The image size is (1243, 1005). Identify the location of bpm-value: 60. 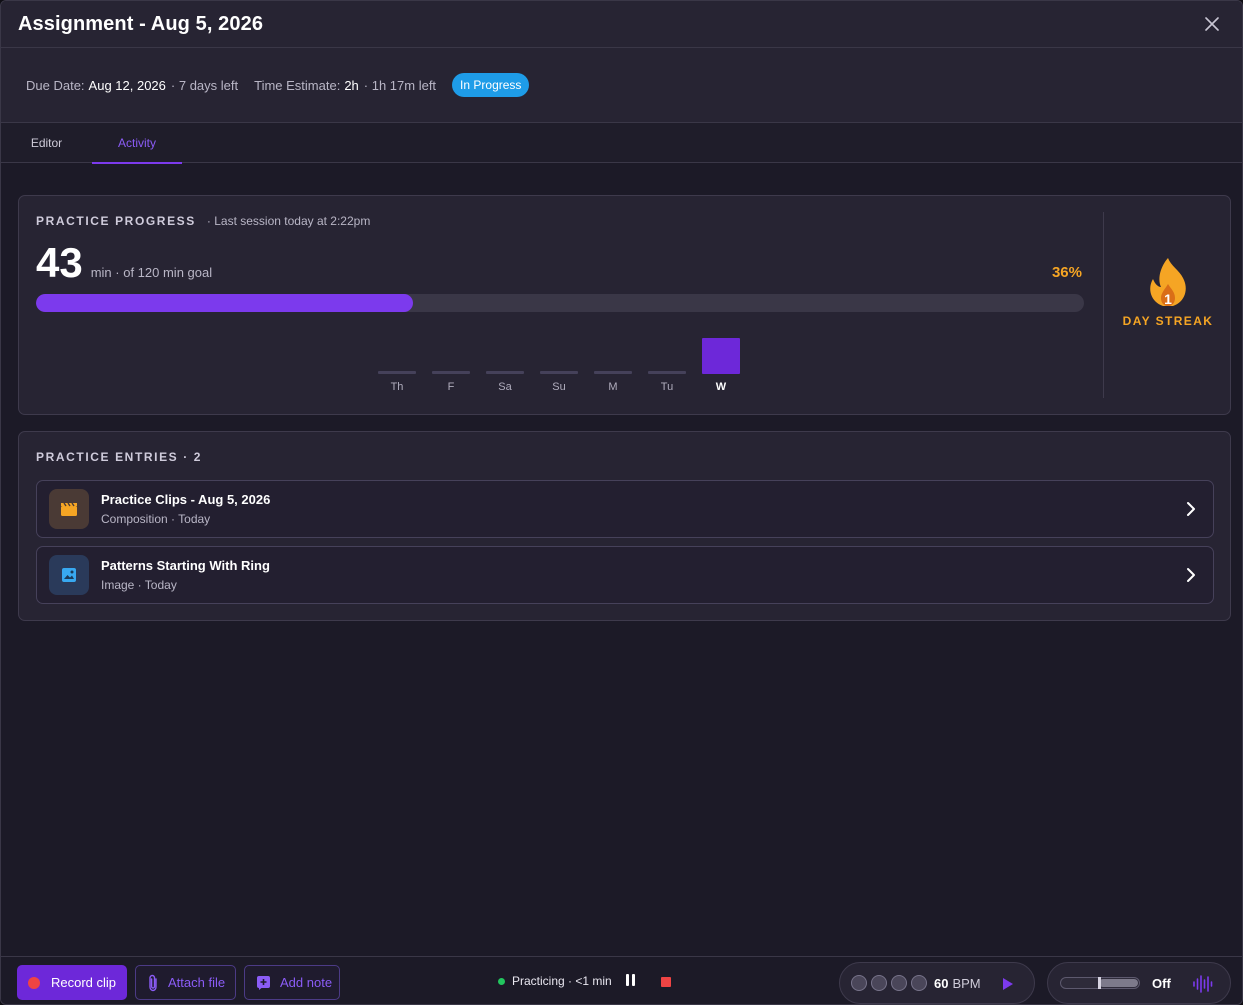
(941, 983).